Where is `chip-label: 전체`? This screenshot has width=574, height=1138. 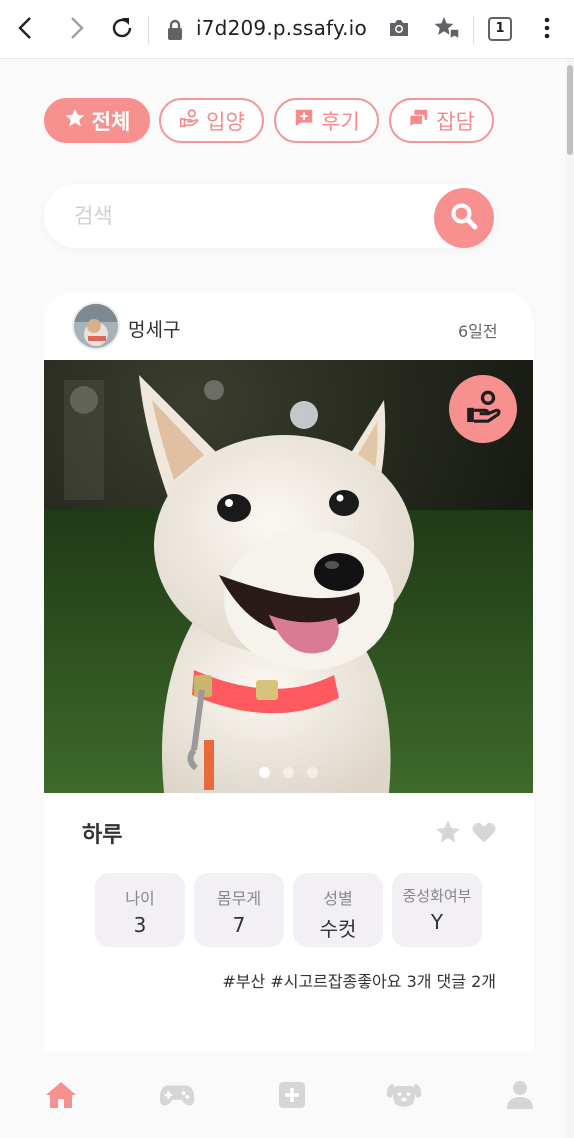 chip-label: 전체 is located at coordinates (111, 121).